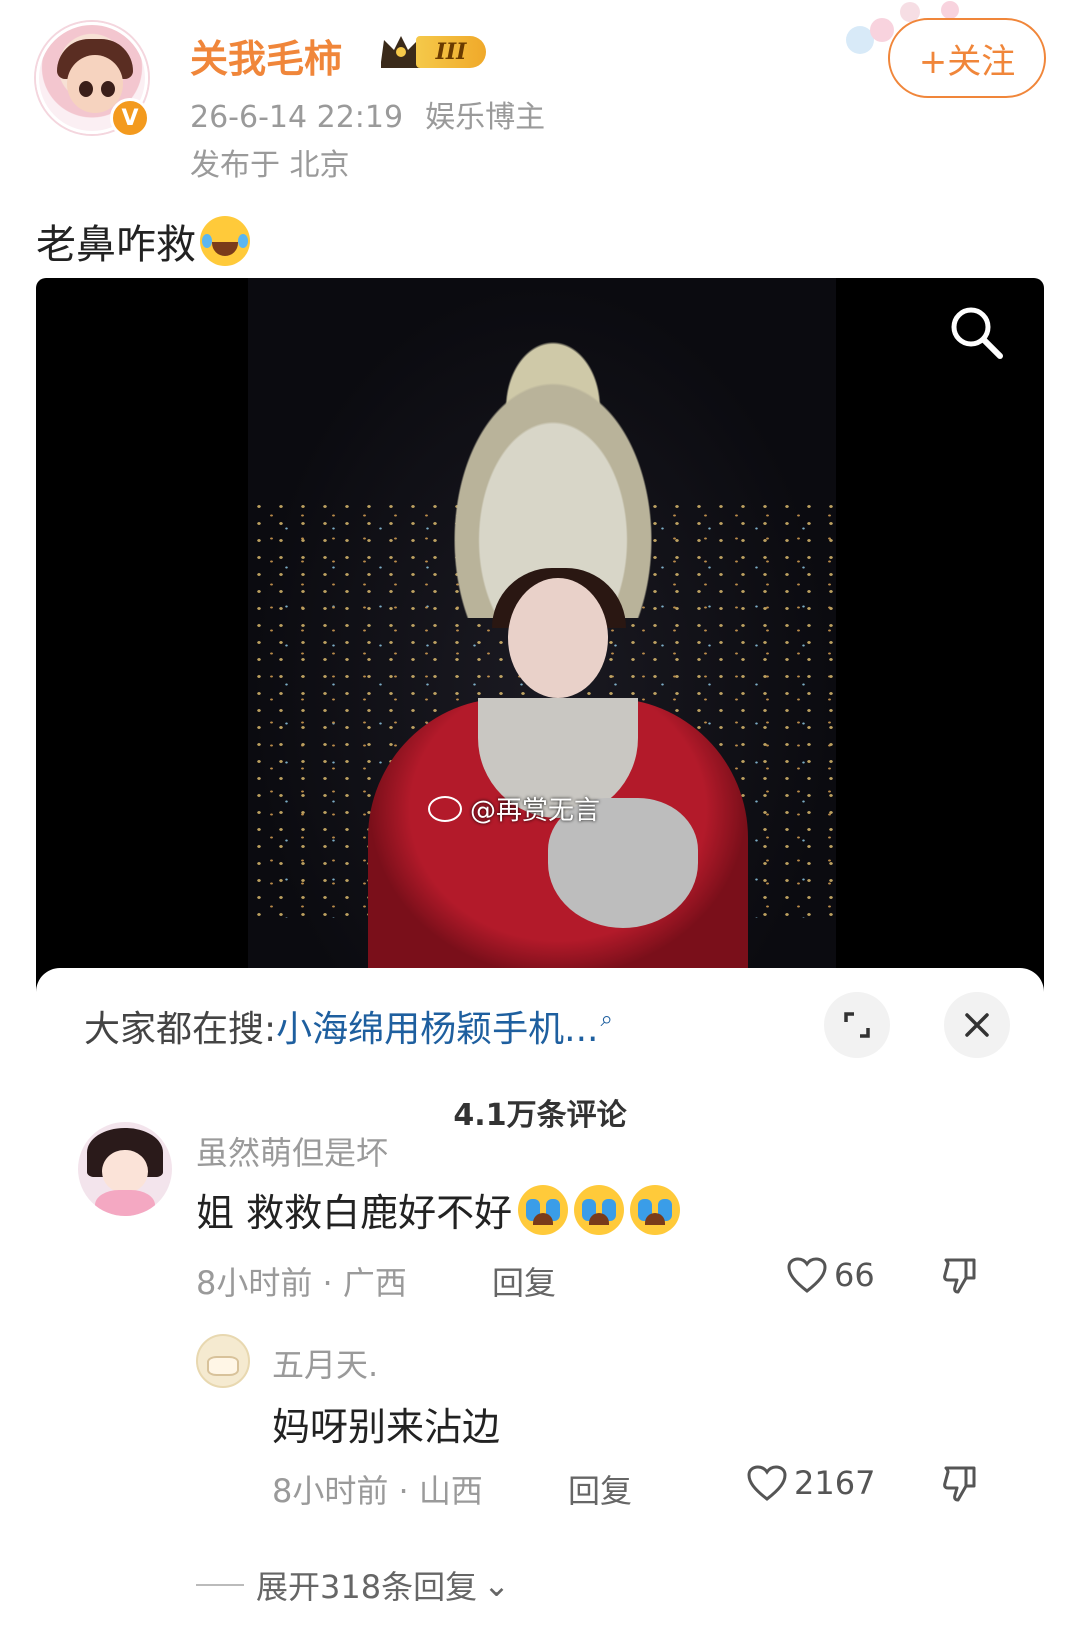  Describe the element at coordinates (270, 165) in the screenshot. I see `post-location: 发布于 北京` at that location.